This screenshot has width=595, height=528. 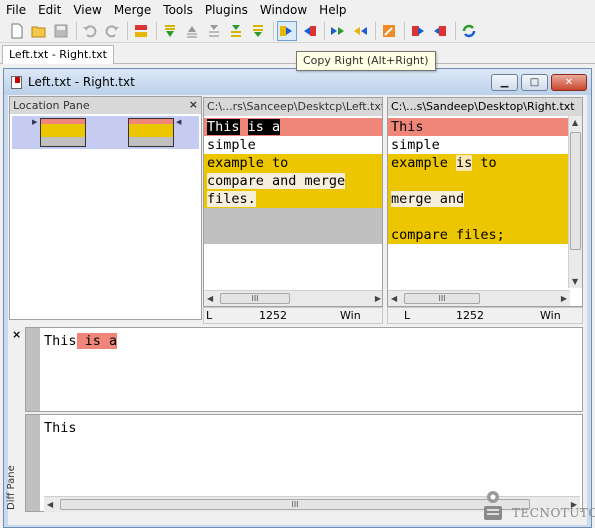 I want to click on options-icon, so click(x=141, y=31).